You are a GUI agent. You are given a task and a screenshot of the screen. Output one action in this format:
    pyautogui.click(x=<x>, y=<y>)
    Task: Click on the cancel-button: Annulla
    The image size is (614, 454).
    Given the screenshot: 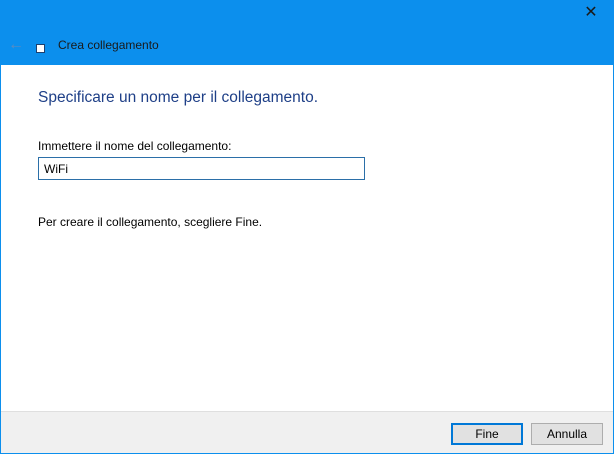 What is the action you would take?
    pyautogui.click(x=567, y=434)
    